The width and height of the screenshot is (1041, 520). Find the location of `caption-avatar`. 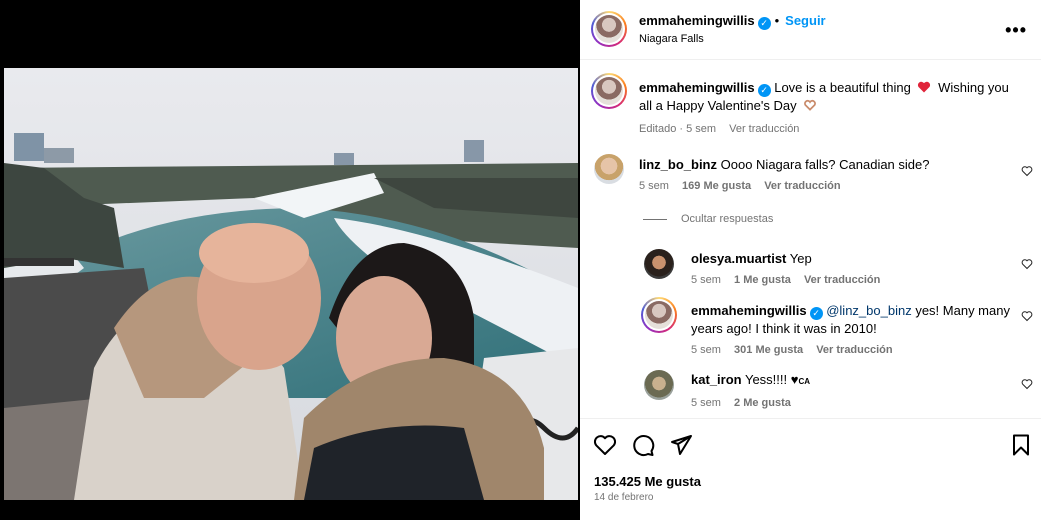

caption-avatar is located at coordinates (609, 91).